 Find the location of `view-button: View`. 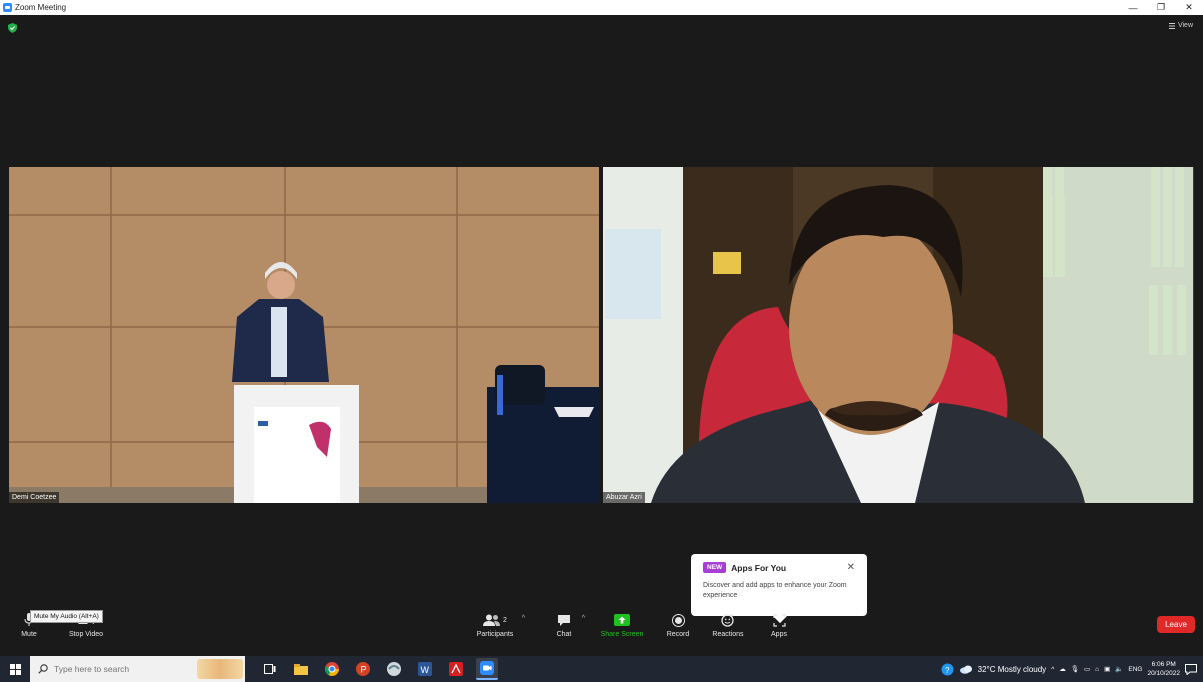

view-button: View is located at coordinates (1180, 25).